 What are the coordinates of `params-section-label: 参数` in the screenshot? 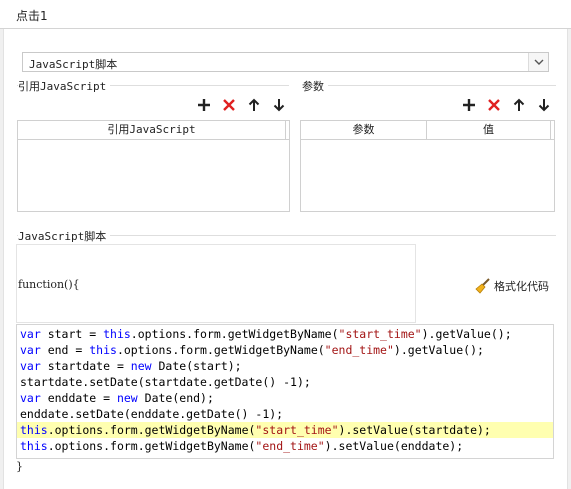 It's located at (315, 86).